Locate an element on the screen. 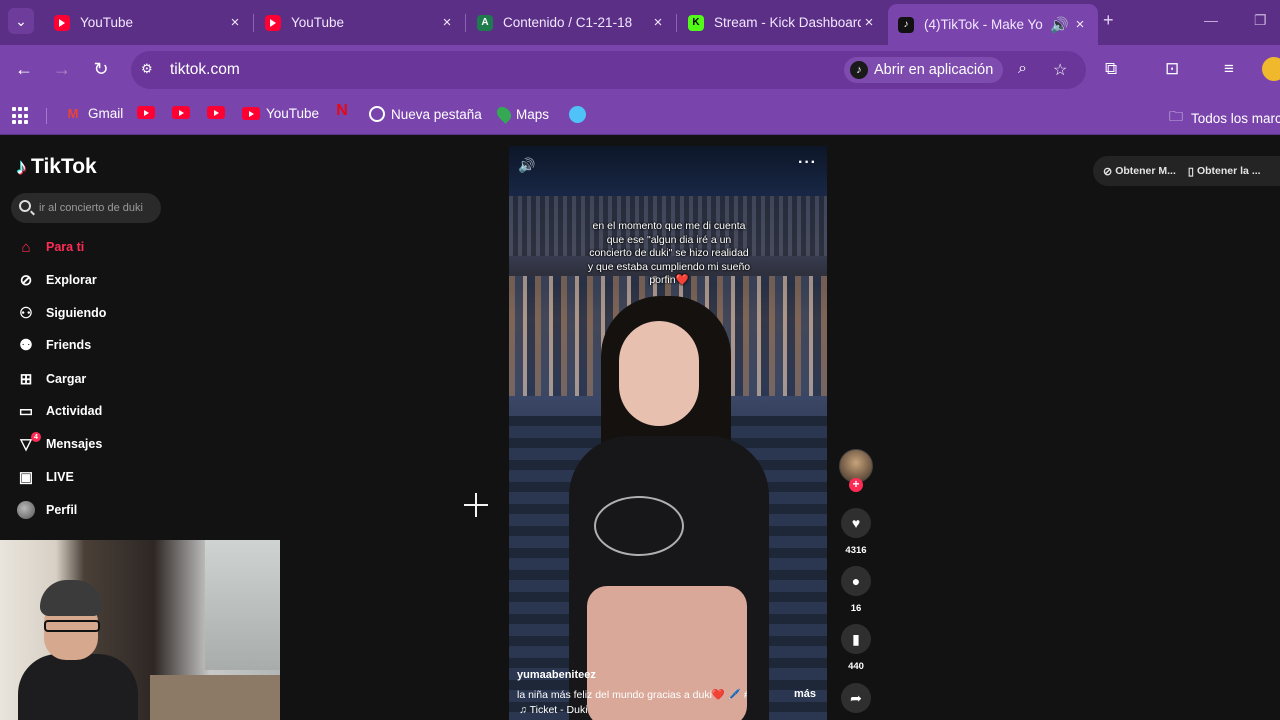 The height and width of the screenshot is (720, 1280). like-count: 4316 is located at coordinates (856, 550).